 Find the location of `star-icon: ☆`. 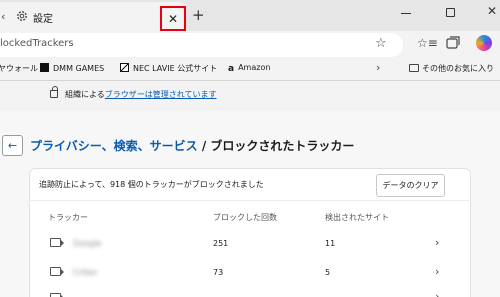

star-icon: ☆ is located at coordinates (381, 43).